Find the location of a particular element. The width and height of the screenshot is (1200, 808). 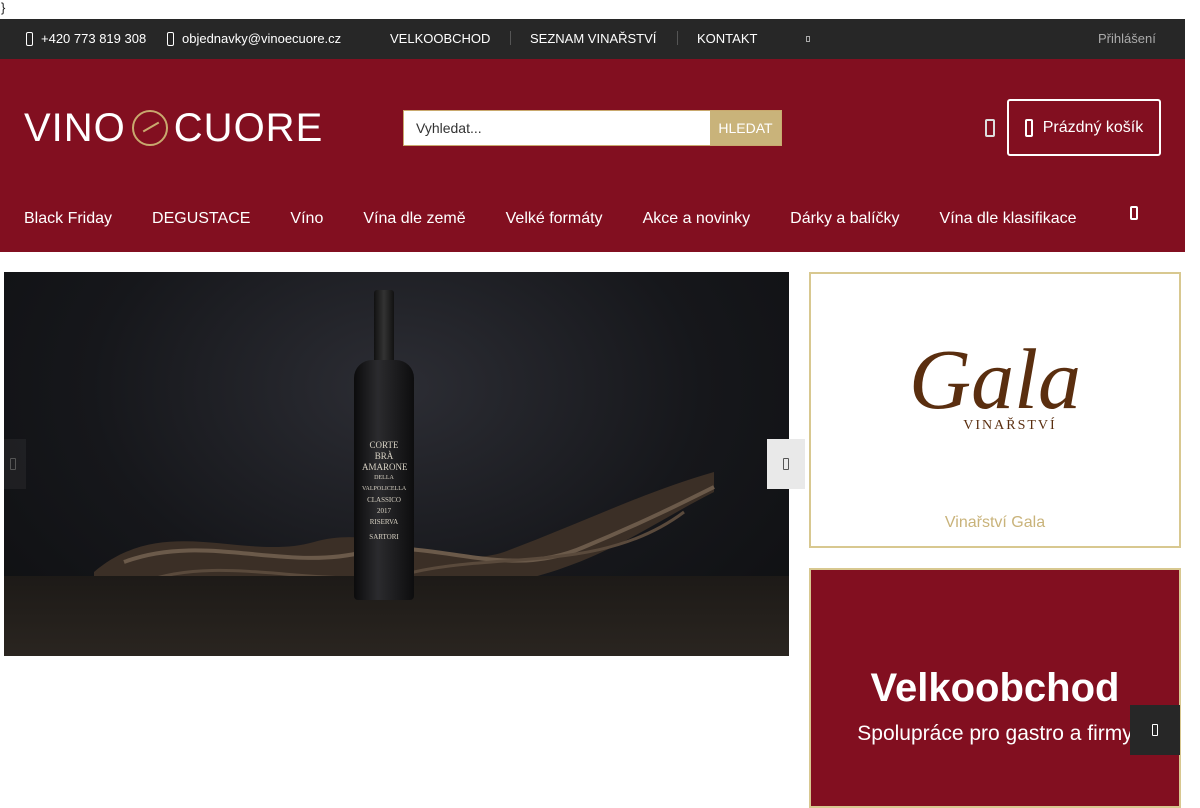

scroll-to-top-button is located at coordinates (1155, 730).